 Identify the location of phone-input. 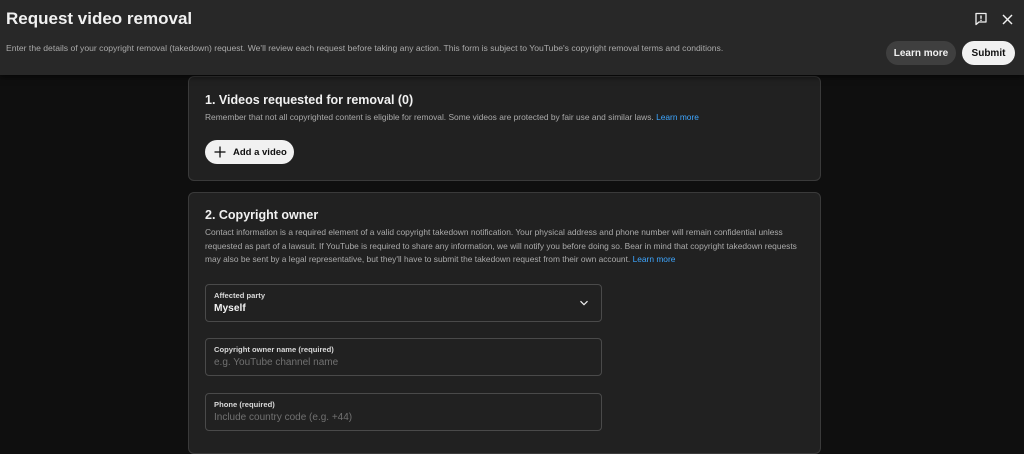
(399, 417).